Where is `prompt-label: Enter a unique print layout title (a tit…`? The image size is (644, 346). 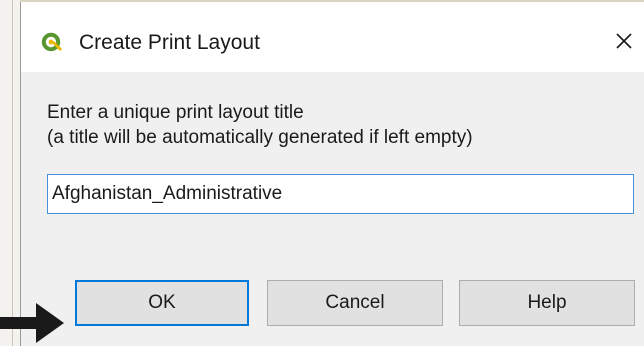
prompt-label: Enter a unique print layout title (a tit… is located at coordinates (260, 125).